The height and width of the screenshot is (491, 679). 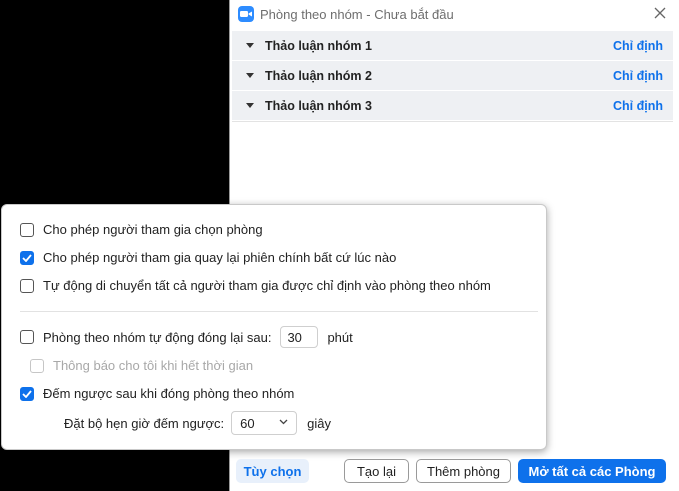 What do you see at coordinates (452, 106) in the screenshot?
I see `room-row: Thảo luận nhóm 3 Chỉ định` at bounding box center [452, 106].